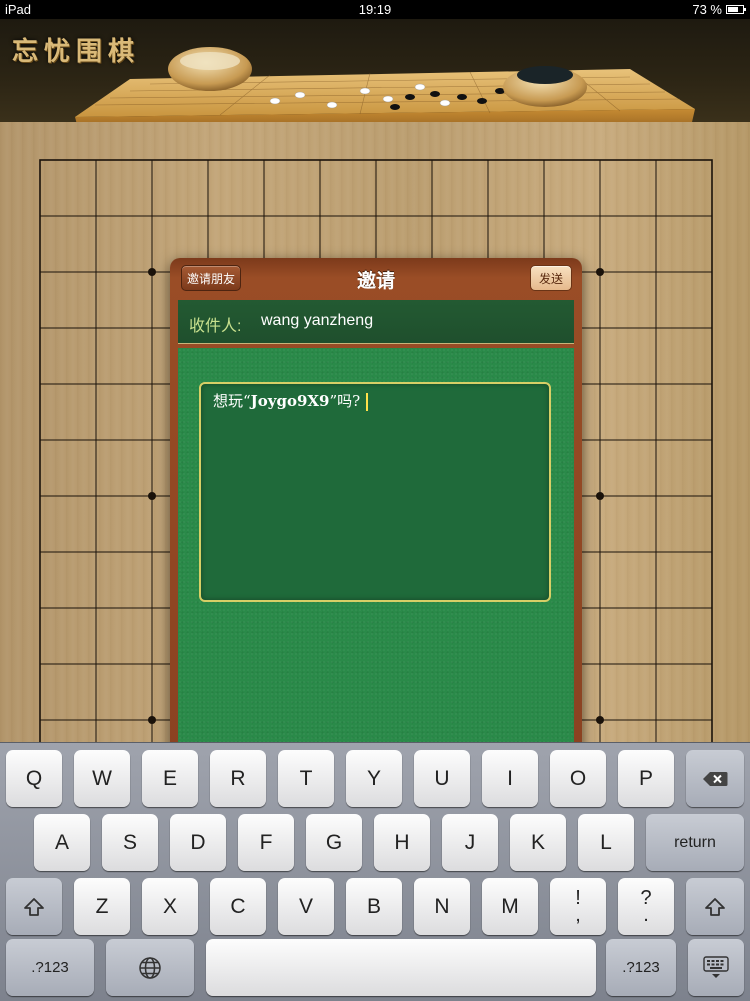 Image resolution: width=750 pixels, height=1001 pixels. I want to click on key-g: G, so click(334, 842).